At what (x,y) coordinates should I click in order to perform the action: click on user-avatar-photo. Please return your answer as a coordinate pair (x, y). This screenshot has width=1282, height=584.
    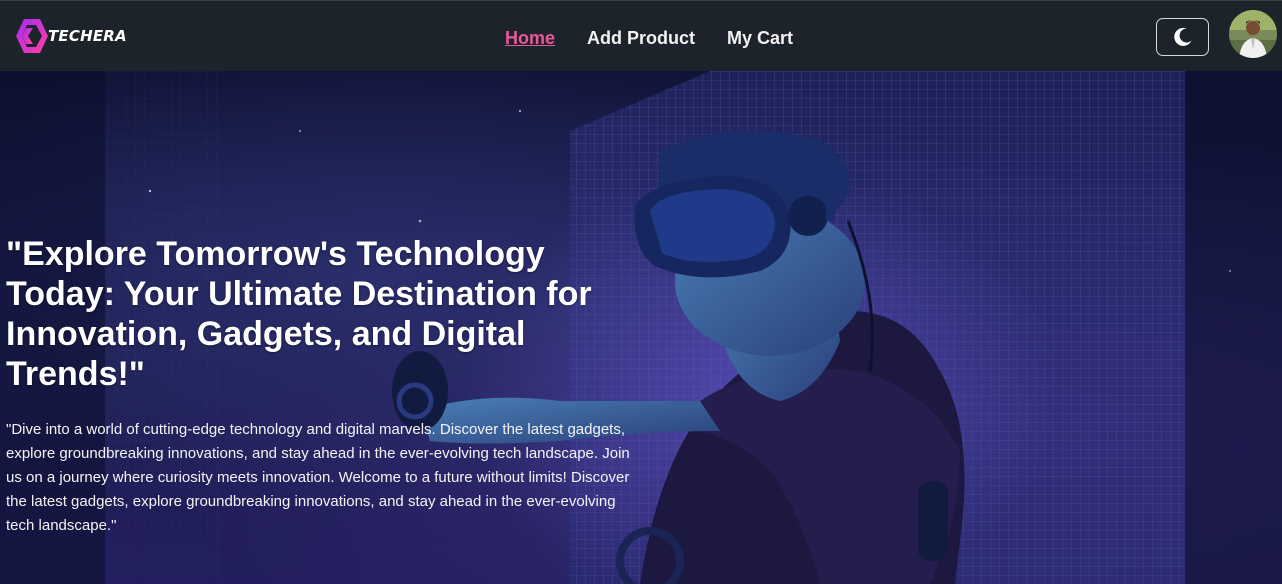
    Looking at the image, I should click on (1253, 34).